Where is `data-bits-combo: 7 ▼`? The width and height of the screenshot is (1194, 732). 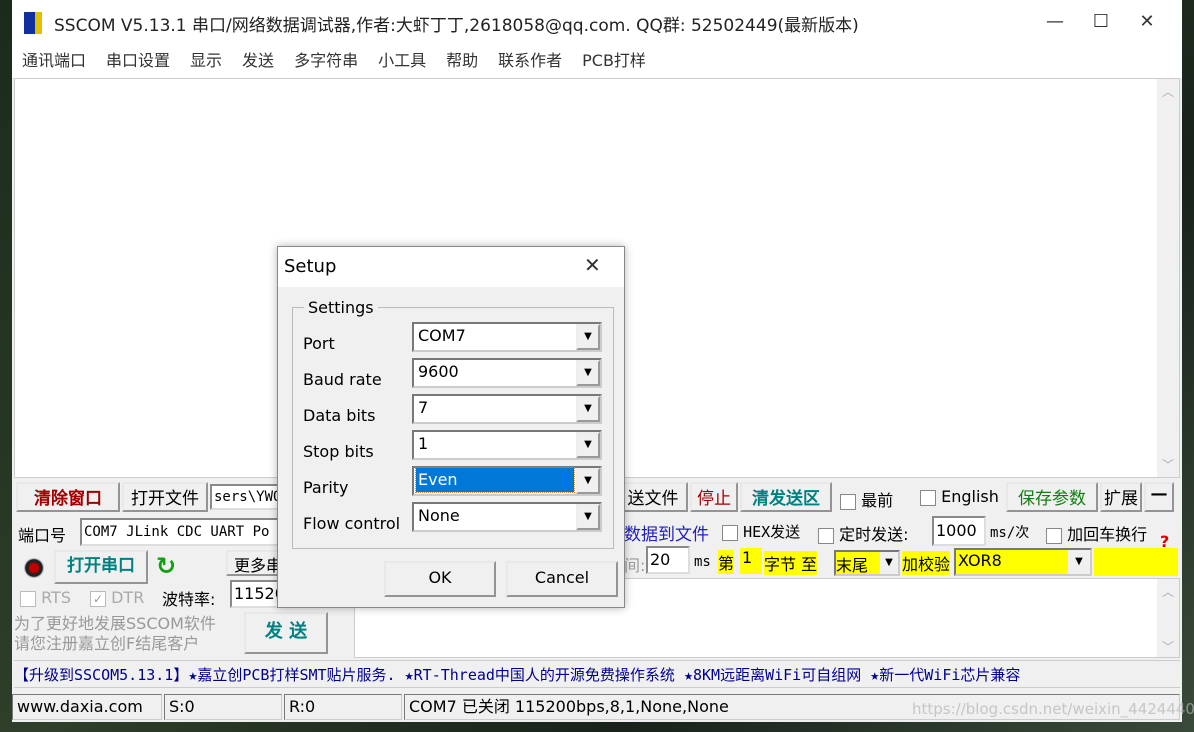
data-bits-combo: 7 ▼ is located at coordinates (507, 409).